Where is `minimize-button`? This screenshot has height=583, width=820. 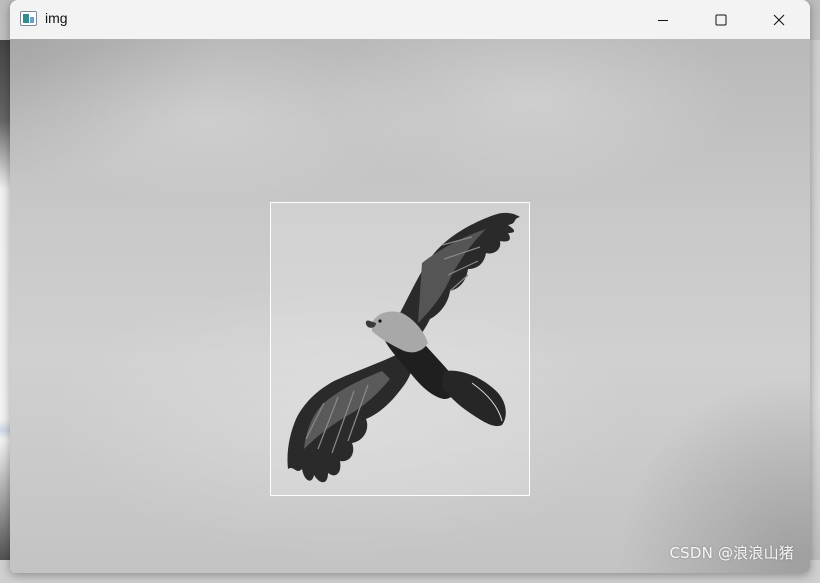 minimize-button is located at coordinates (663, 19).